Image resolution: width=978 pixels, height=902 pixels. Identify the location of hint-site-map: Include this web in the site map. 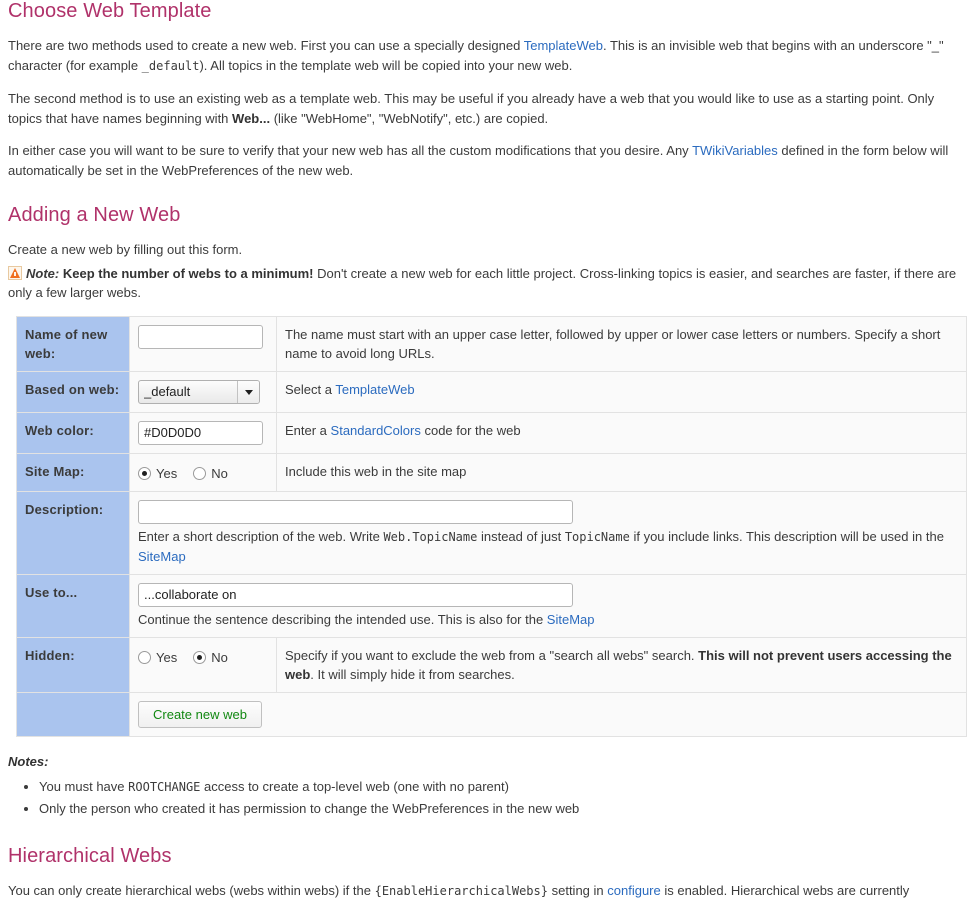
(621, 472).